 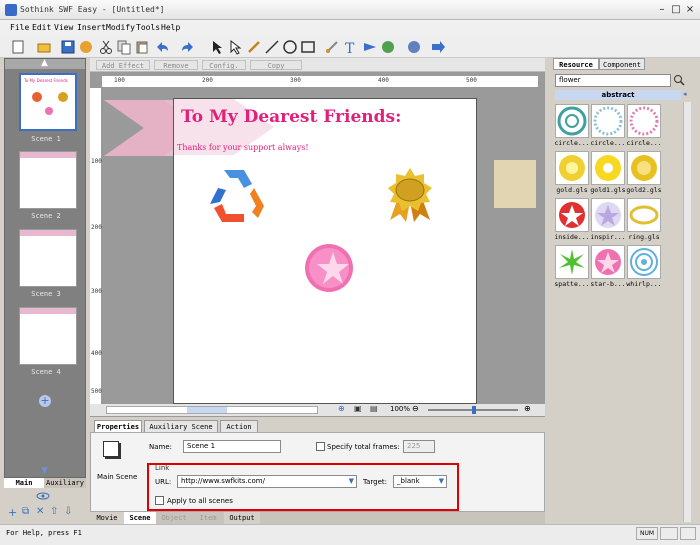 What do you see at coordinates (687, 95) in the screenshot?
I see `category-scroll-icon: ◂` at bounding box center [687, 95].